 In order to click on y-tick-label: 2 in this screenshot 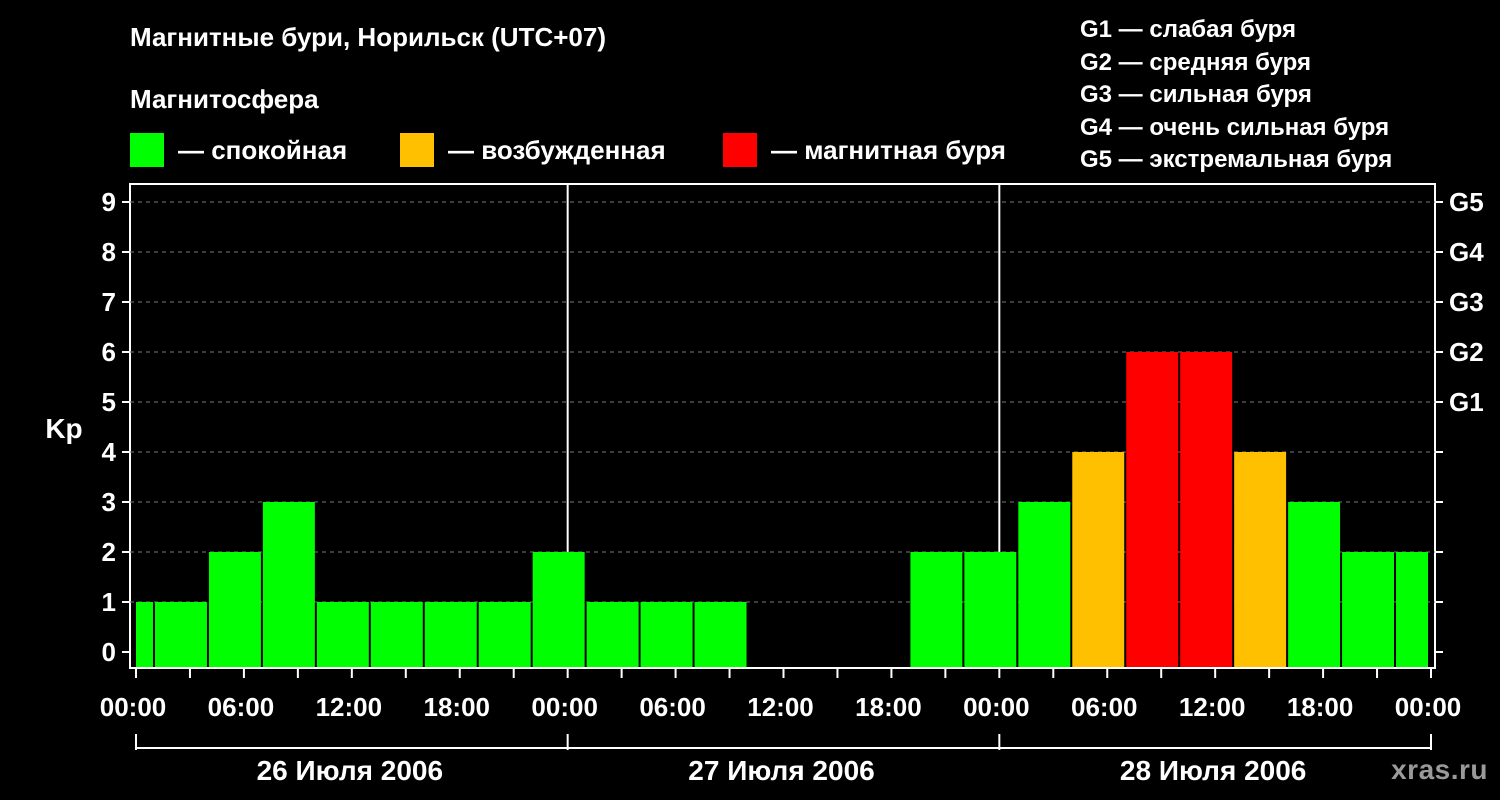, I will do `click(109, 552)`.